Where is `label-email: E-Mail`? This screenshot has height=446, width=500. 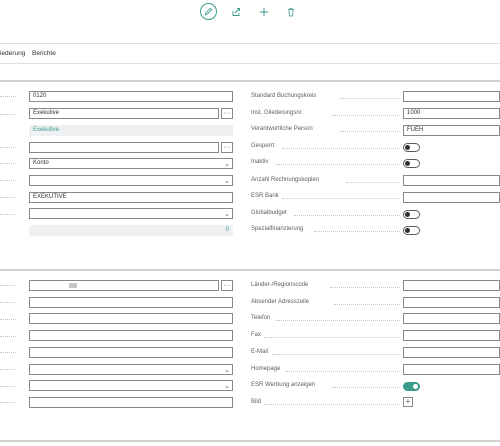
label-email: E-Mail is located at coordinates (260, 352).